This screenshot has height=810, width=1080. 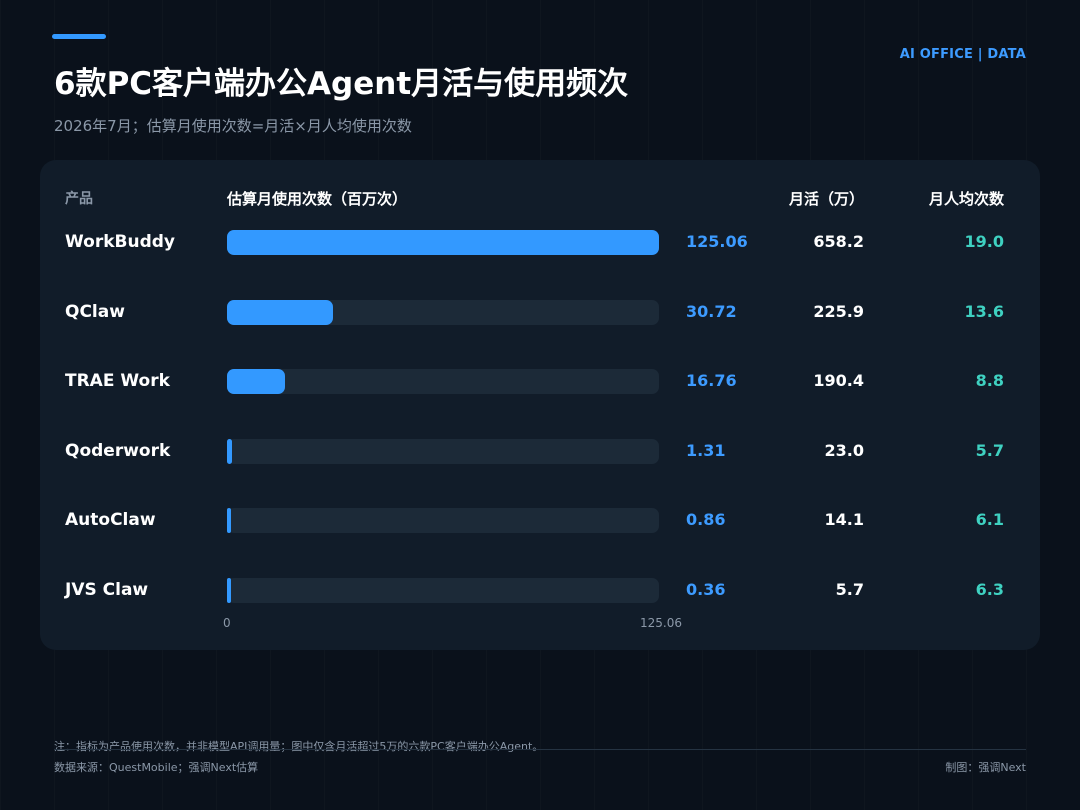 What do you see at coordinates (110, 520) in the screenshot?
I see `product-name: AutoClaw` at bounding box center [110, 520].